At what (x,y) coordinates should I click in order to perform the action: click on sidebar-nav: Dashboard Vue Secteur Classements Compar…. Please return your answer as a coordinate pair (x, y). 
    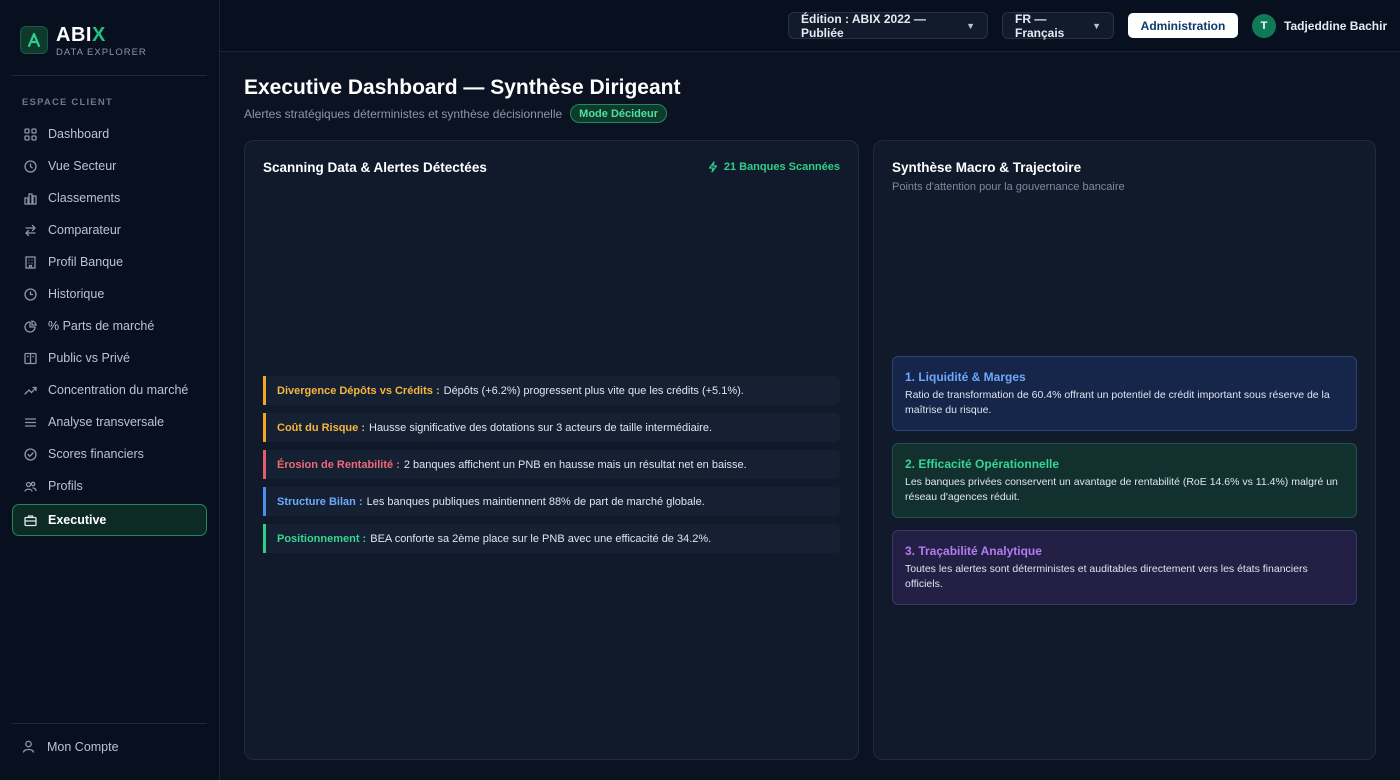
    Looking at the image, I should click on (109, 327).